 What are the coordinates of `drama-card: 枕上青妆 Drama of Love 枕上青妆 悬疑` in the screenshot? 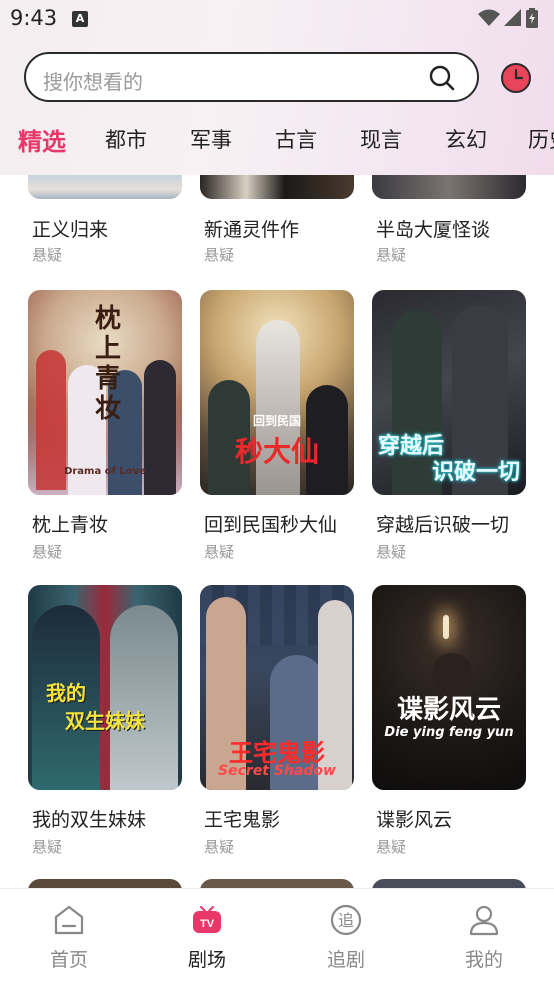 It's located at (105, 426).